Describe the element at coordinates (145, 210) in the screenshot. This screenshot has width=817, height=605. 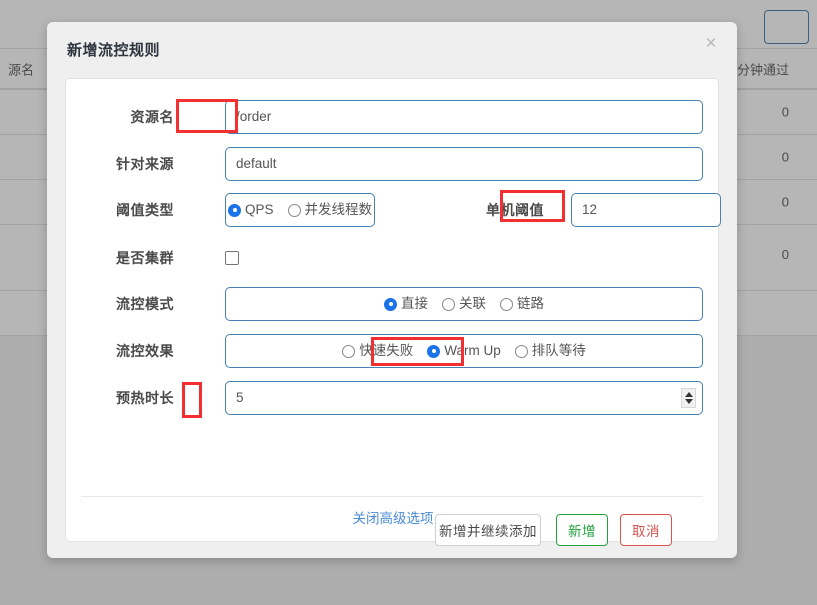
I see `label-threshold-type: 阈值类型` at that location.